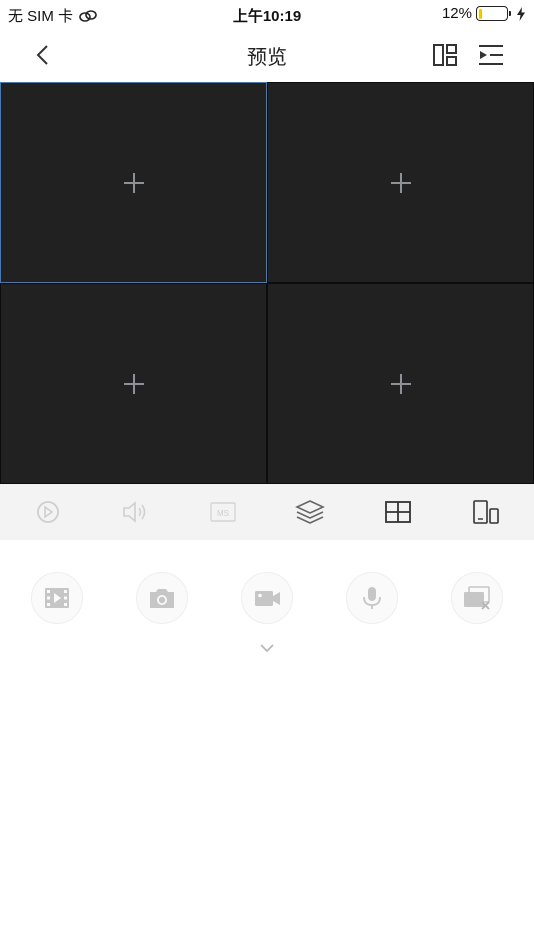 The height and width of the screenshot is (950, 534). I want to click on split-layout-icon, so click(445, 55).